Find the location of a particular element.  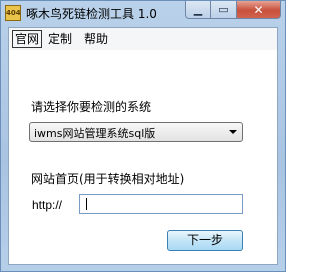

close-button: ✕ is located at coordinates (259, 10).